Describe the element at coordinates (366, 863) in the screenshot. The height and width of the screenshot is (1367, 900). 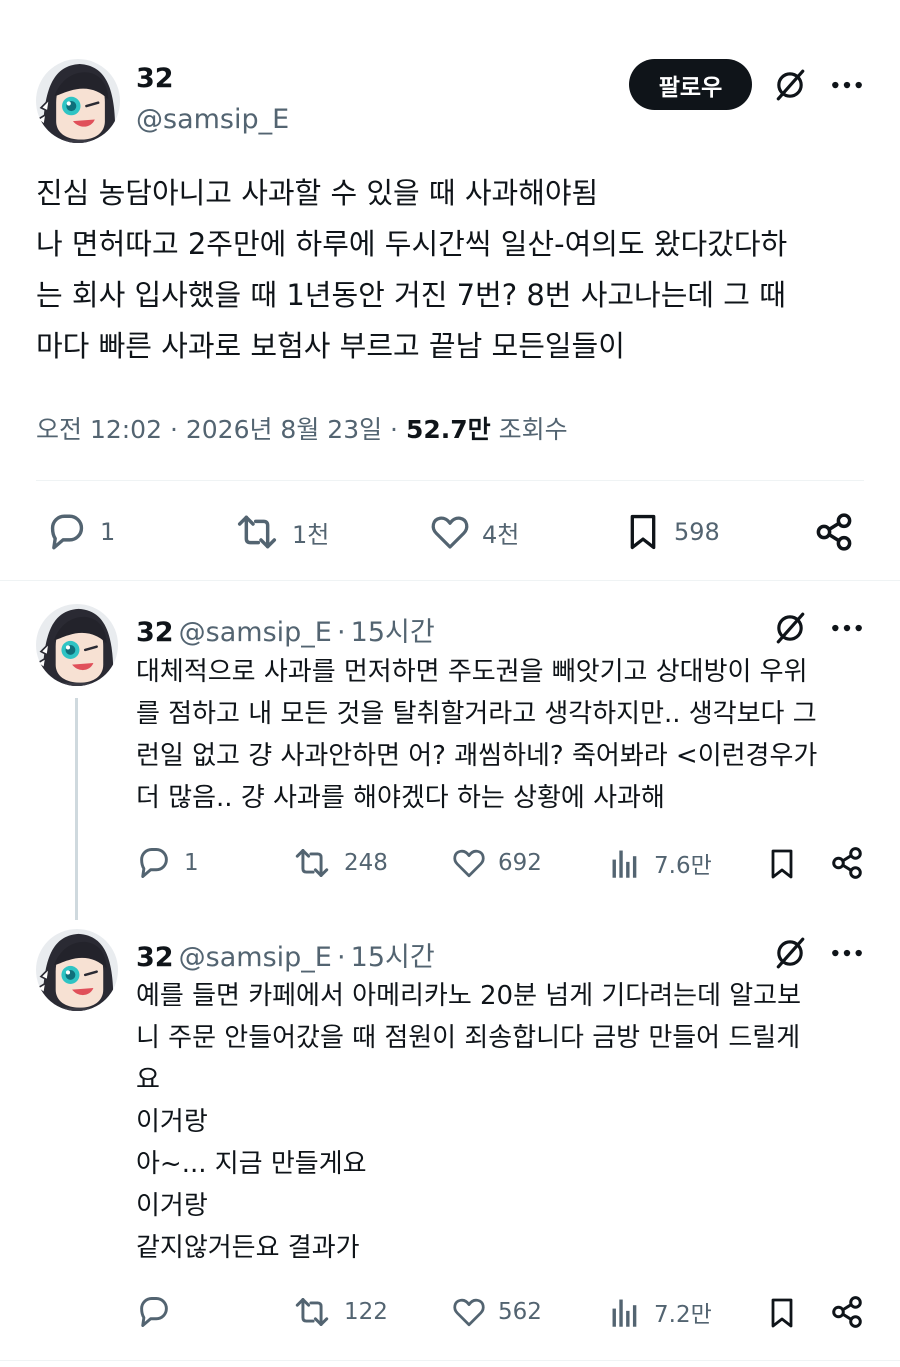
I see `repost-count: 248` at that location.